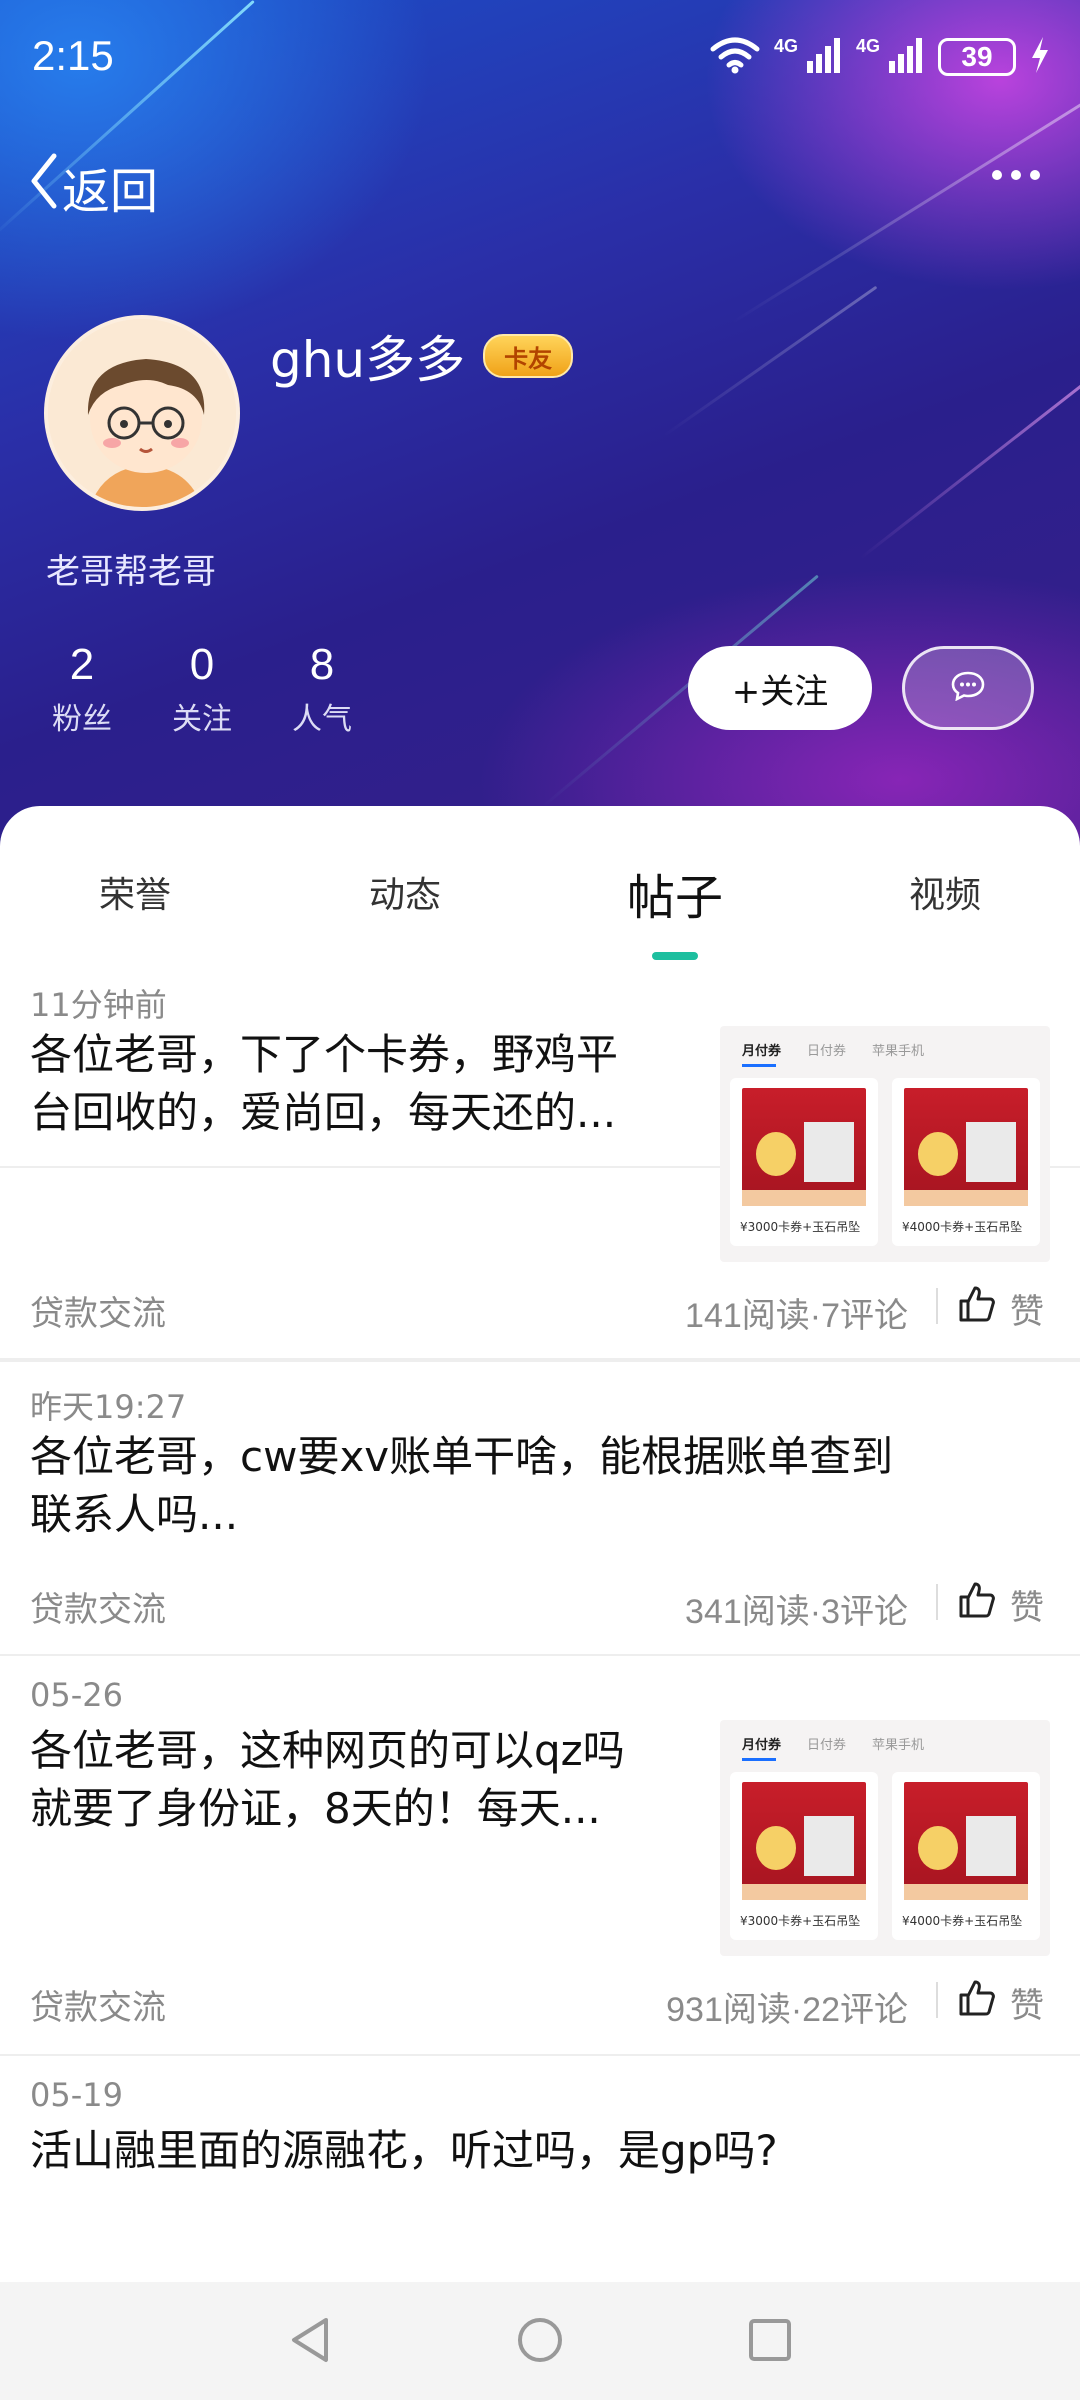  I want to click on square-recents-icon, so click(770, 2342).